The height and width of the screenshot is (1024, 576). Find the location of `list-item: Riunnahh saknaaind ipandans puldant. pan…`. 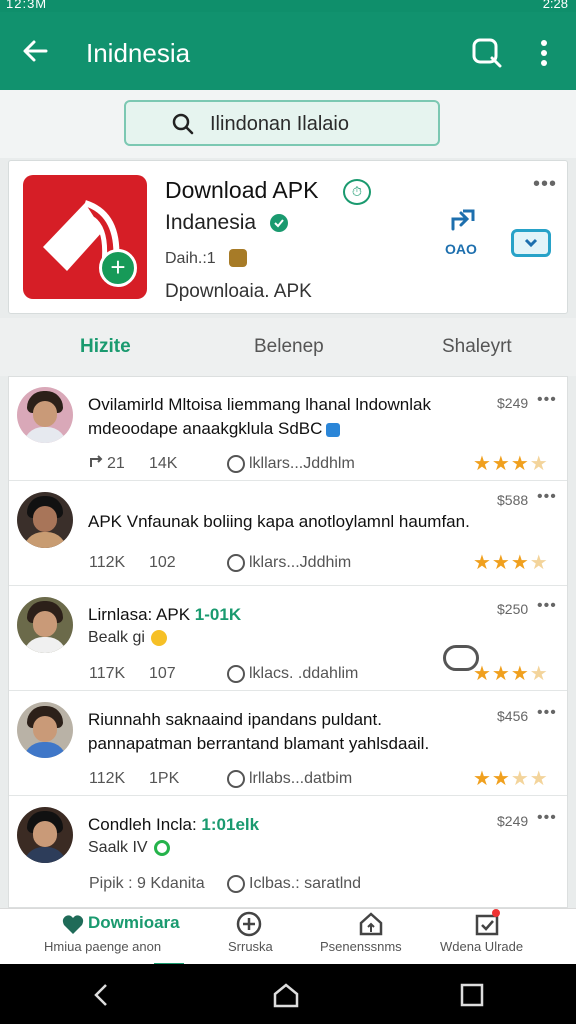

list-item: Riunnahh saknaaind ipandans puldant. pan… is located at coordinates (288, 744).